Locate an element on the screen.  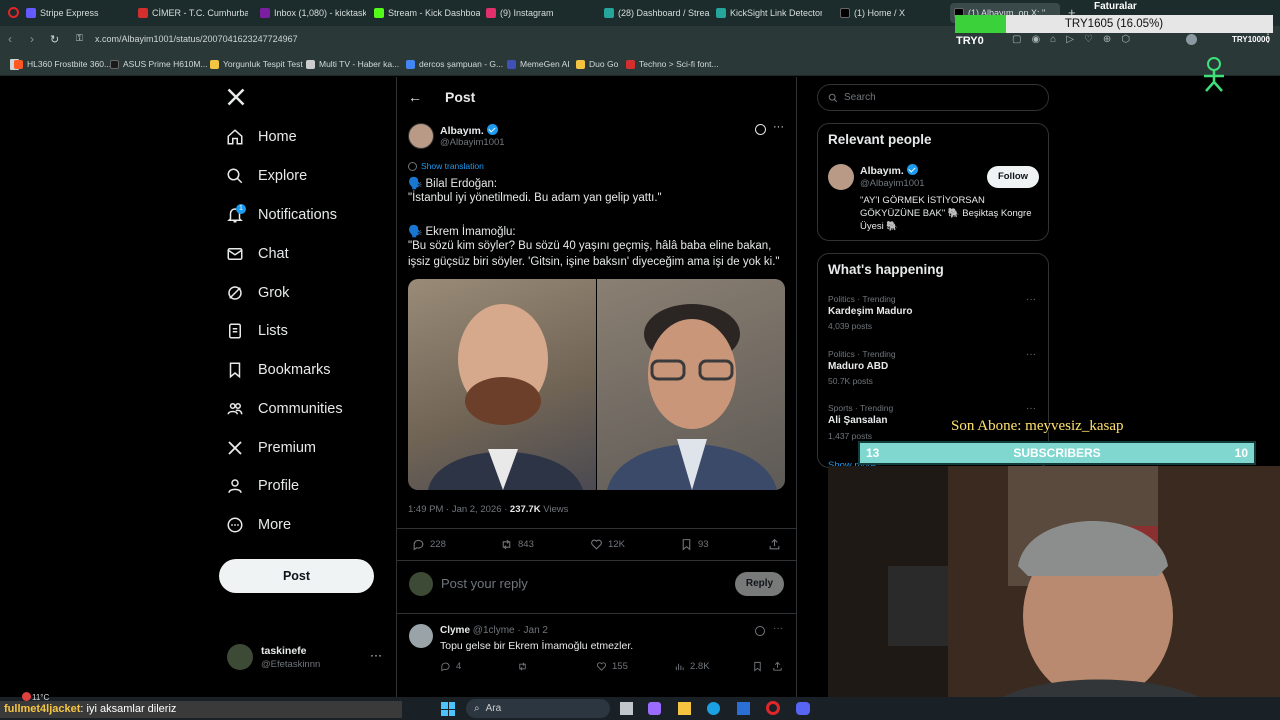
nav-grok: Grok is located at coordinates (257, 293).